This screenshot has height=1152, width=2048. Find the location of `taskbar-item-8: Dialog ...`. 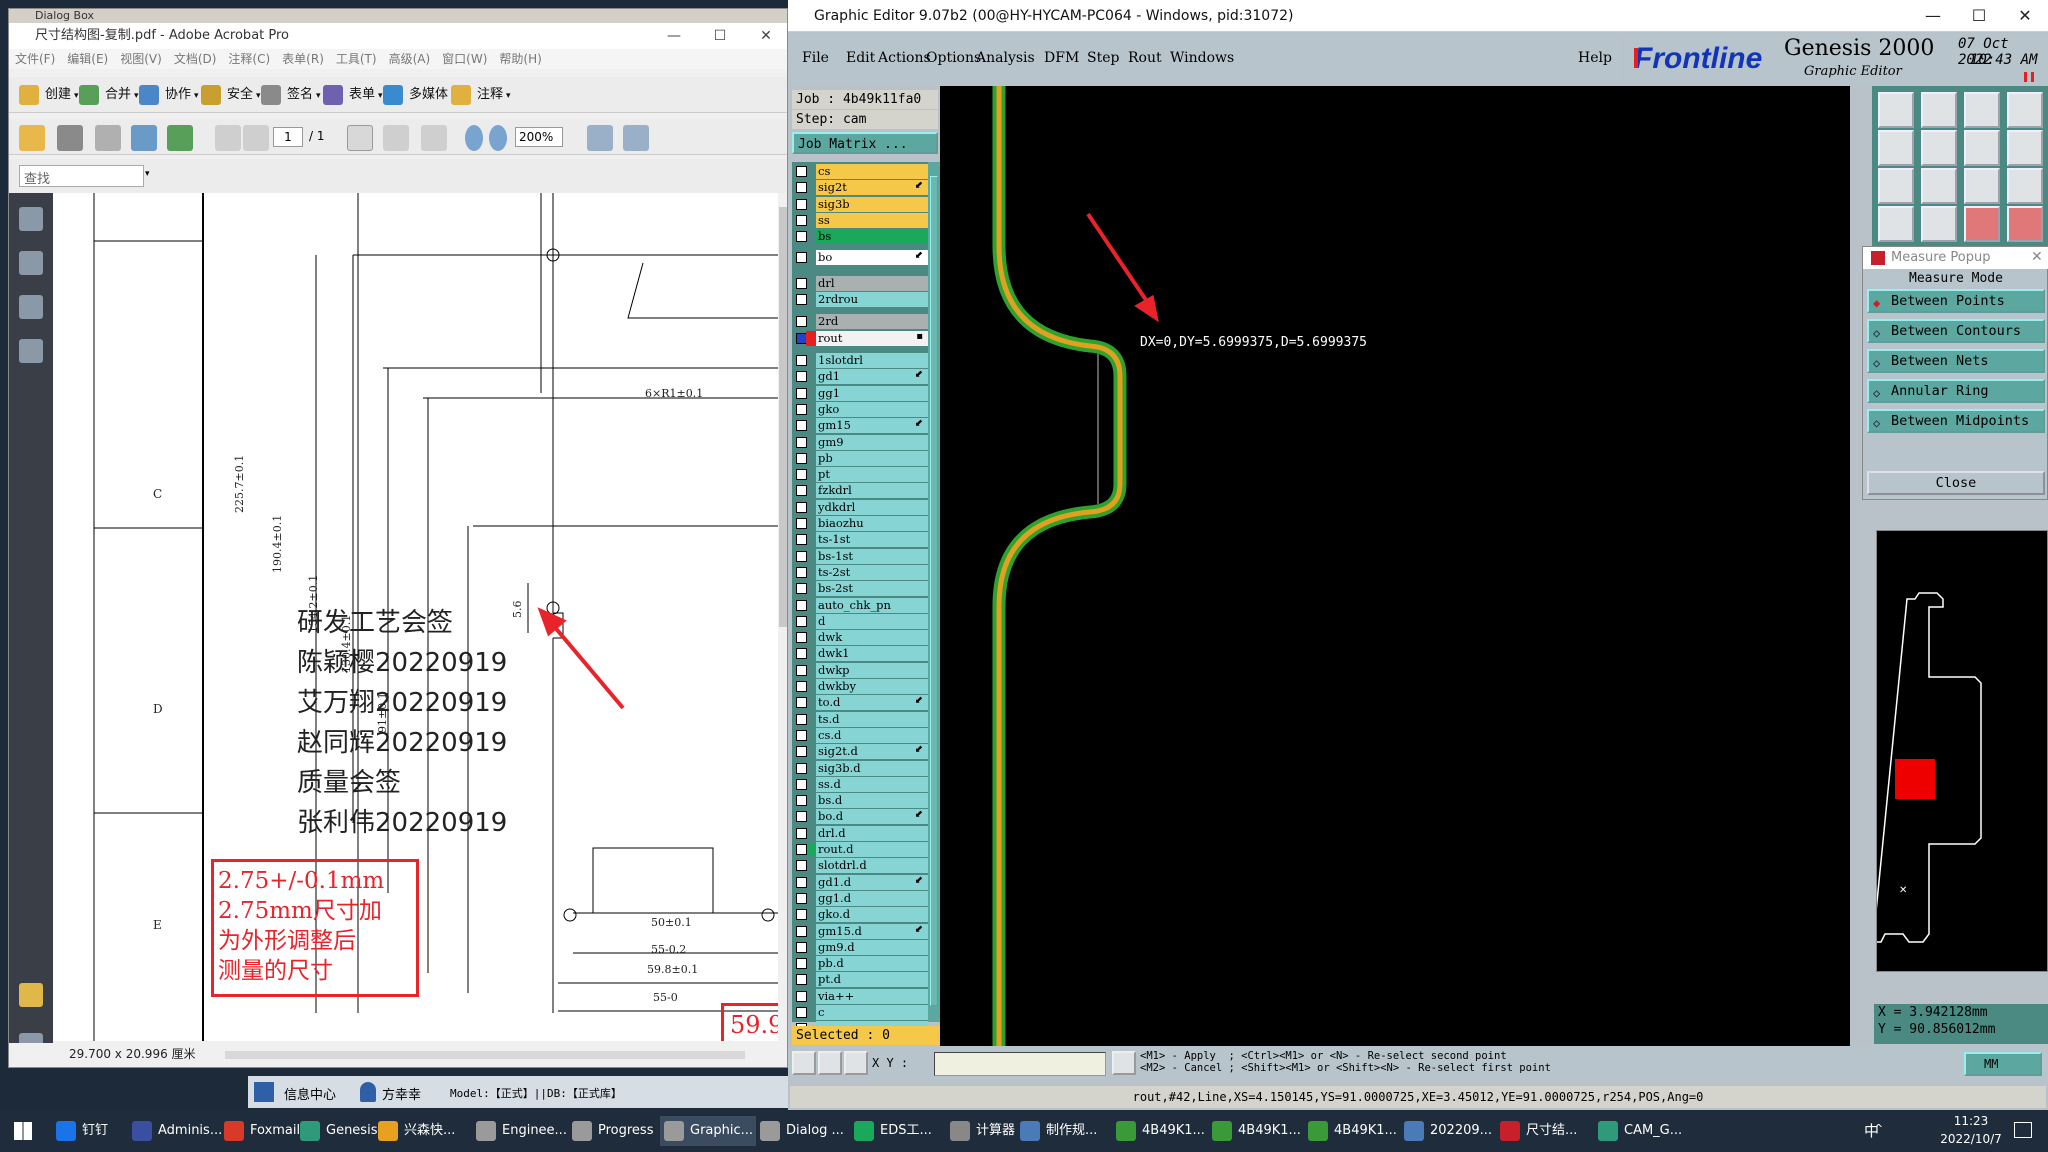

taskbar-item-8: Dialog ... is located at coordinates (803, 1131).